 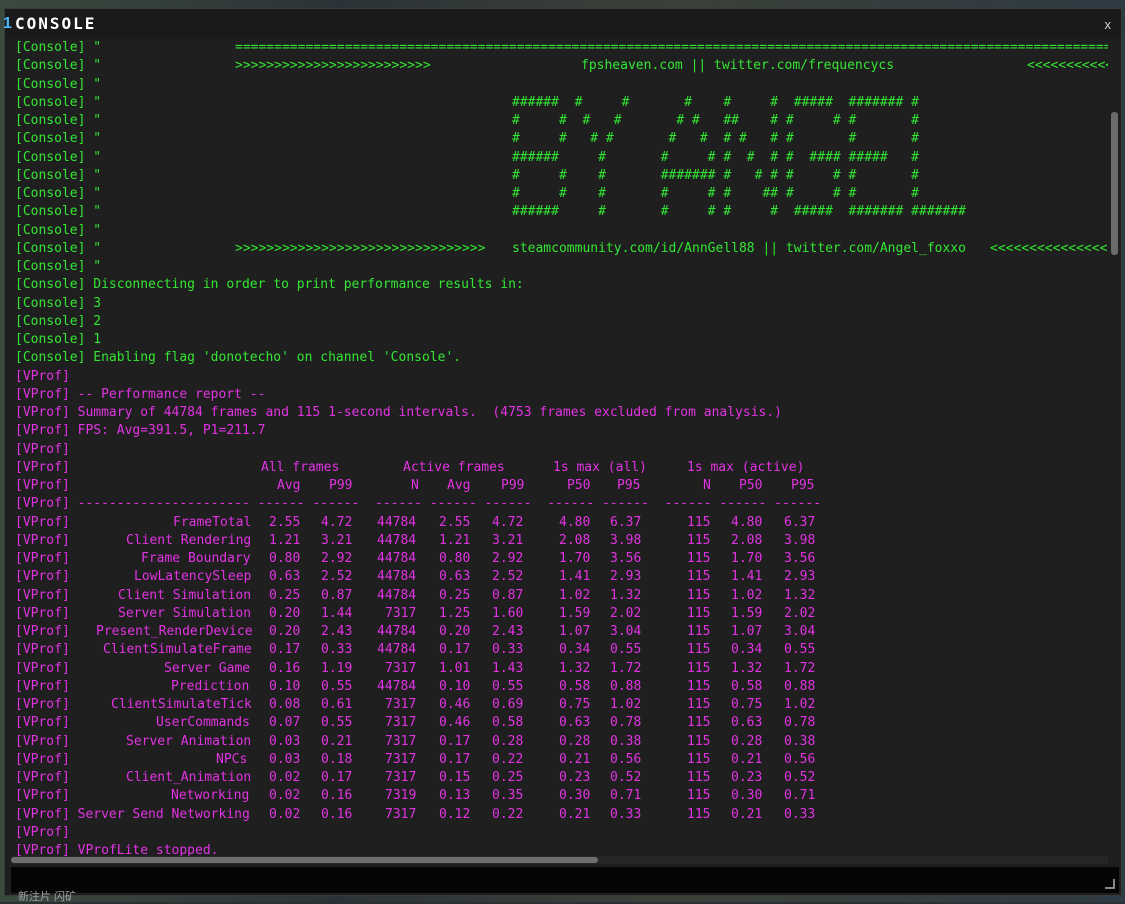 What do you see at coordinates (304, 860) in the screenshot?
I see `horizontal-scrollbar-thumb` at bounding box center [304, 860].